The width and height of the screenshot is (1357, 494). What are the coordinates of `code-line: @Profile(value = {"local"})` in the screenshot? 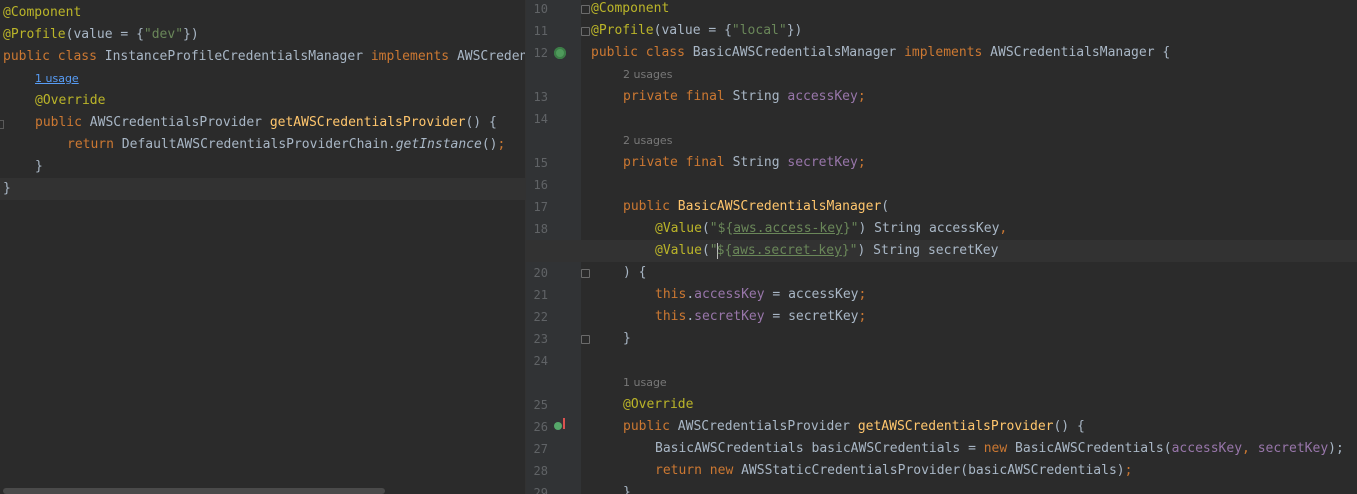 It's located at (941, 31).